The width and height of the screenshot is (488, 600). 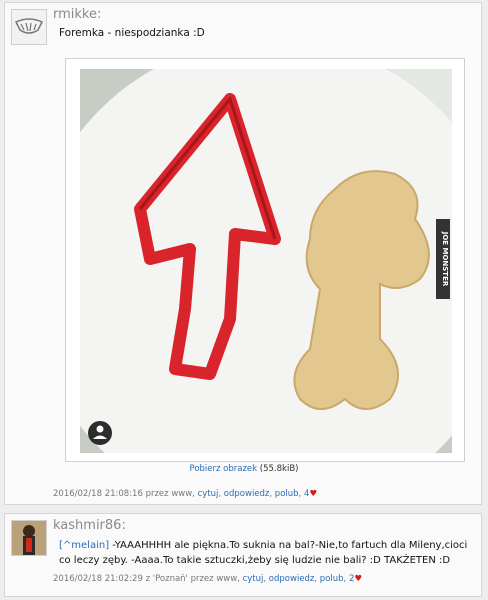 I want to click on download-row: Pobierz obrazek (55.8kiB), so click(x=244, y=469).